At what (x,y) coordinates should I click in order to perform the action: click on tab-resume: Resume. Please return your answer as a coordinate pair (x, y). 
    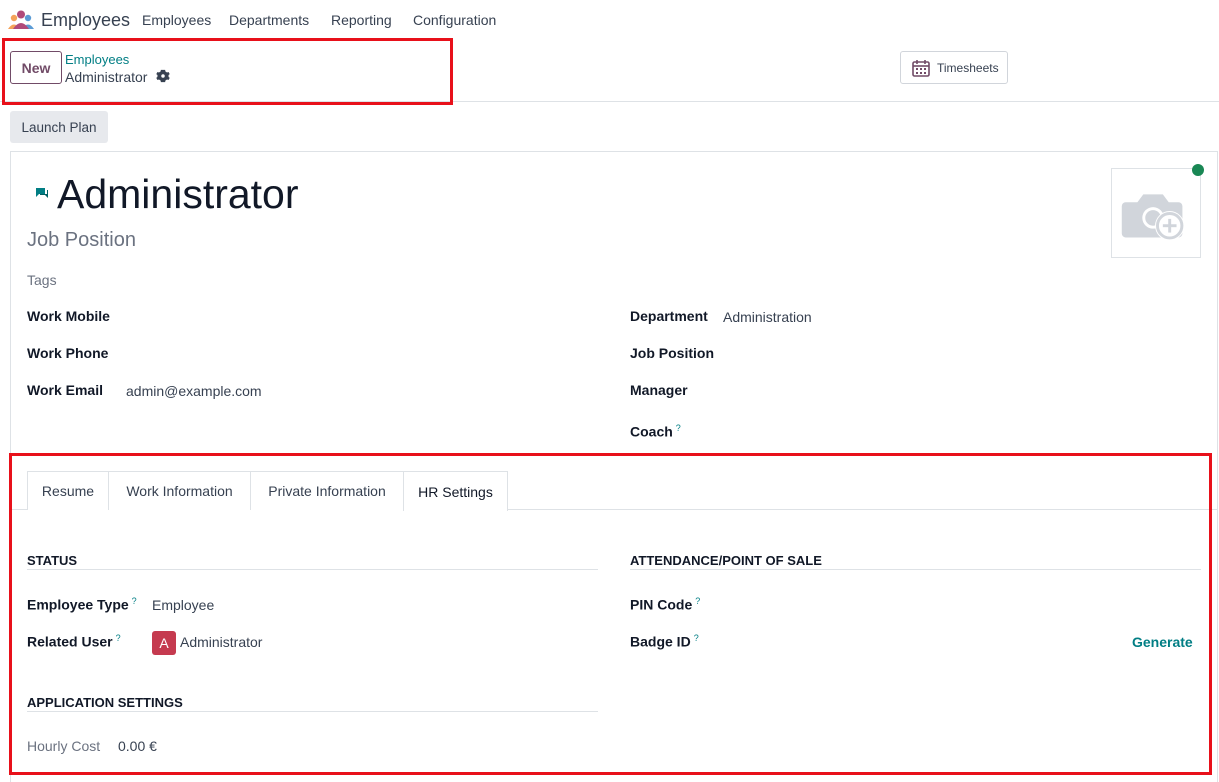
    Looking at the image, I should click on (68, 490).